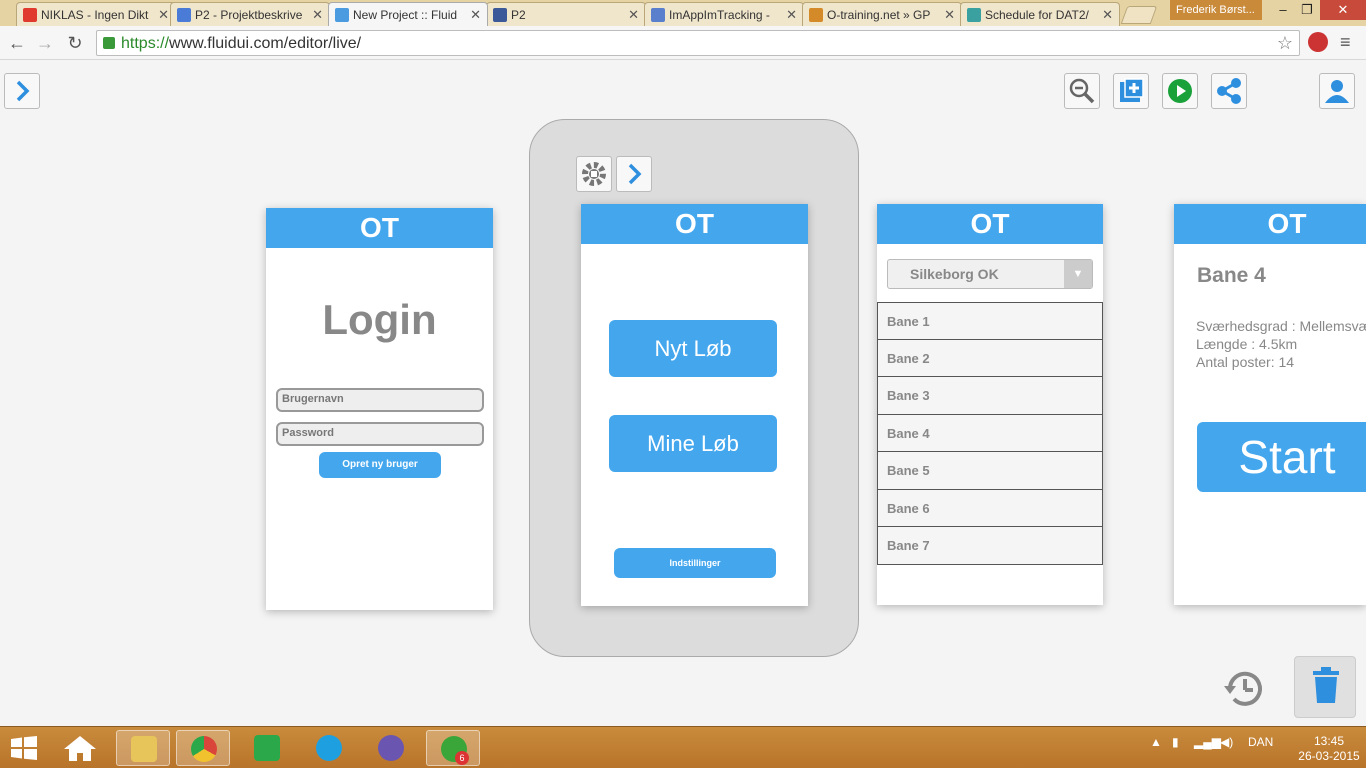 The width and height of the screenshot is (1366, 768). Describe the element at coordinates (1345, 42) in the screenshot. I see `menu-icon: ≡` at that location.